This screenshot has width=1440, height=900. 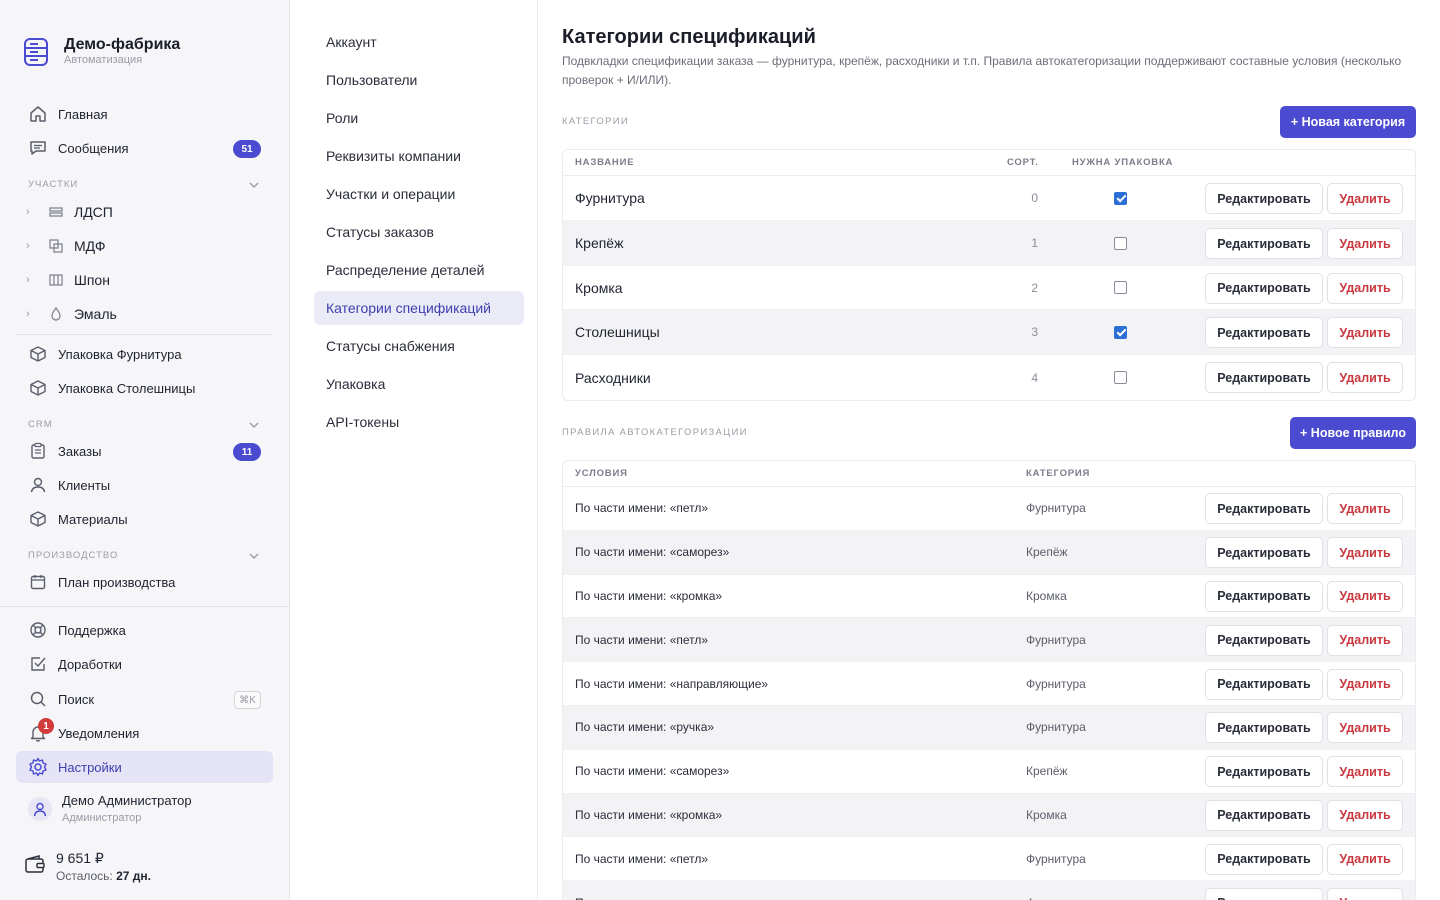 I want to click on rule-condition: По части имени: «кромка», so click(x=649, y=814).